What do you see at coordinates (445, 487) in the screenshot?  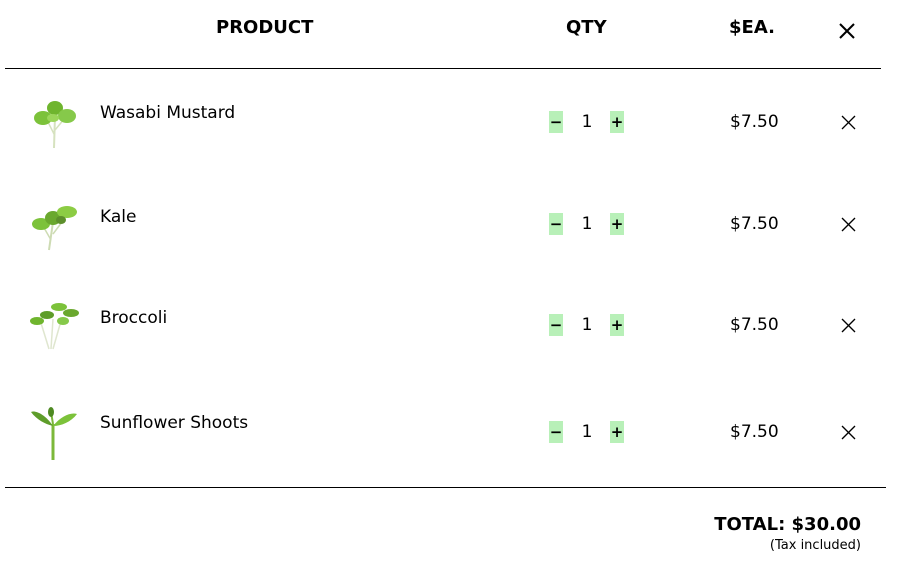 I see `footer-divider` at bounding box center [445, 487].